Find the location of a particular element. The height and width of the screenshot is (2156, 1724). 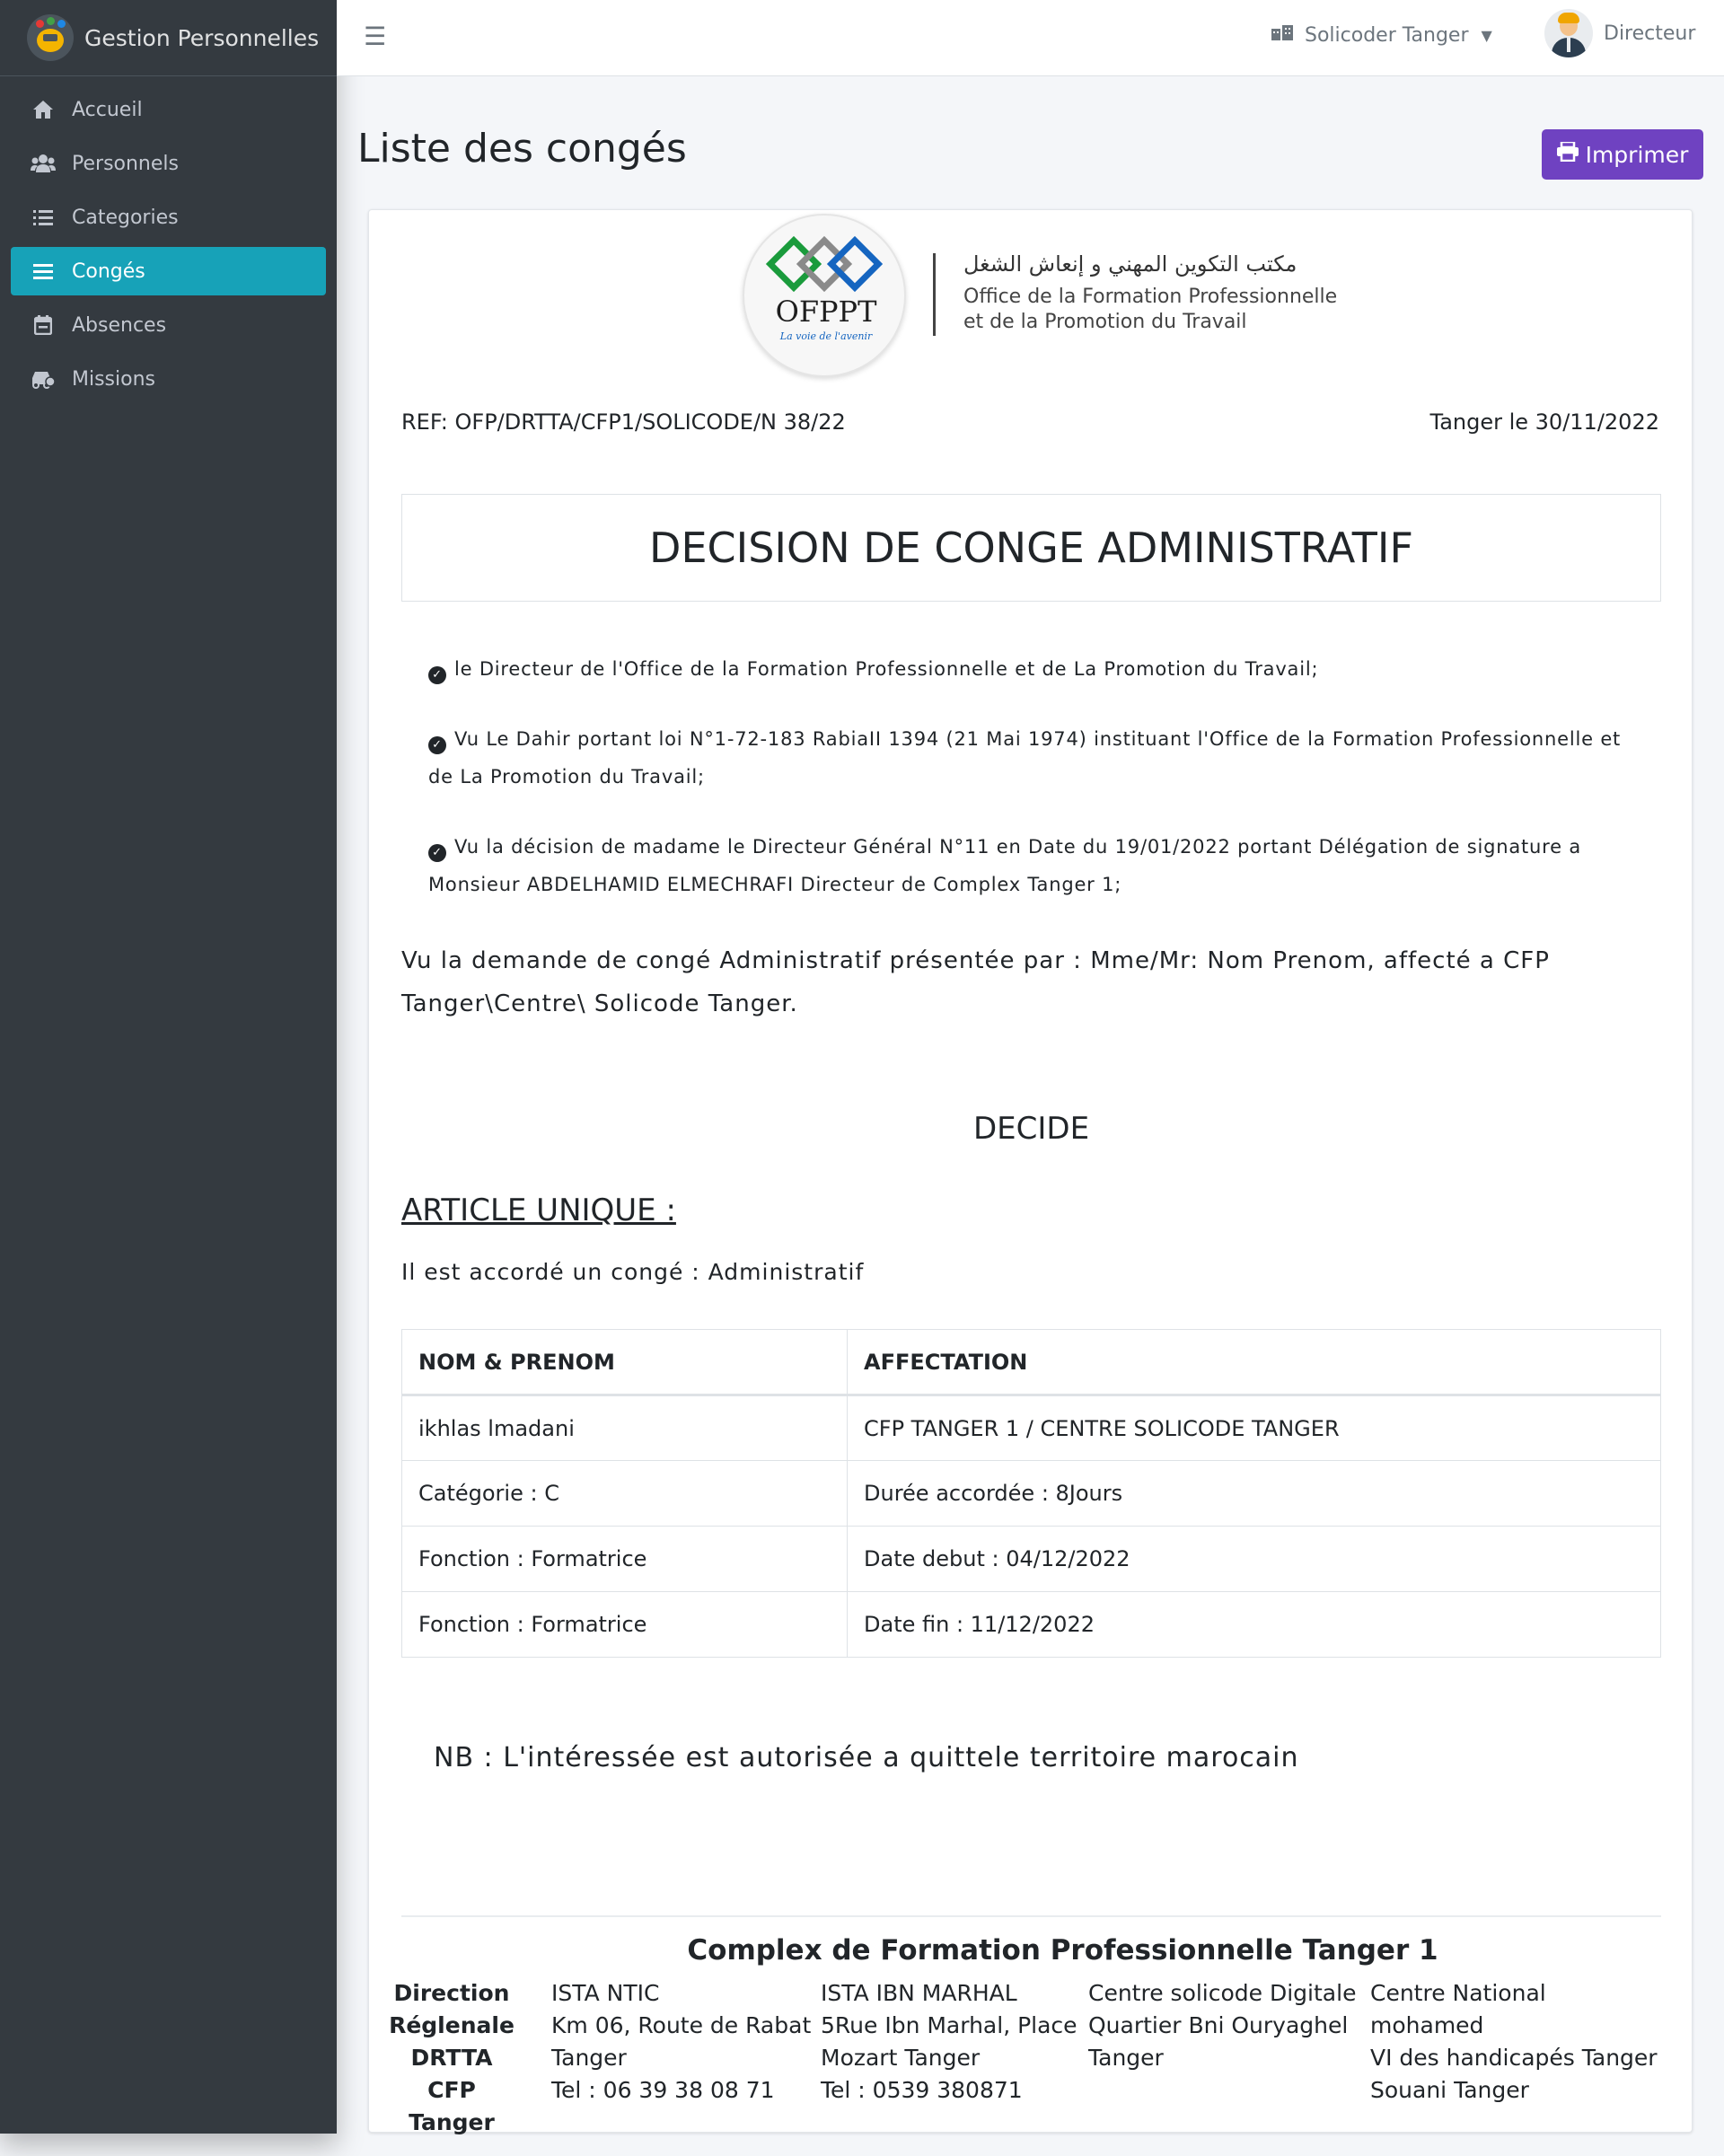

sidebar-item-accueil: Accueil is located at coordinates (168, 109).